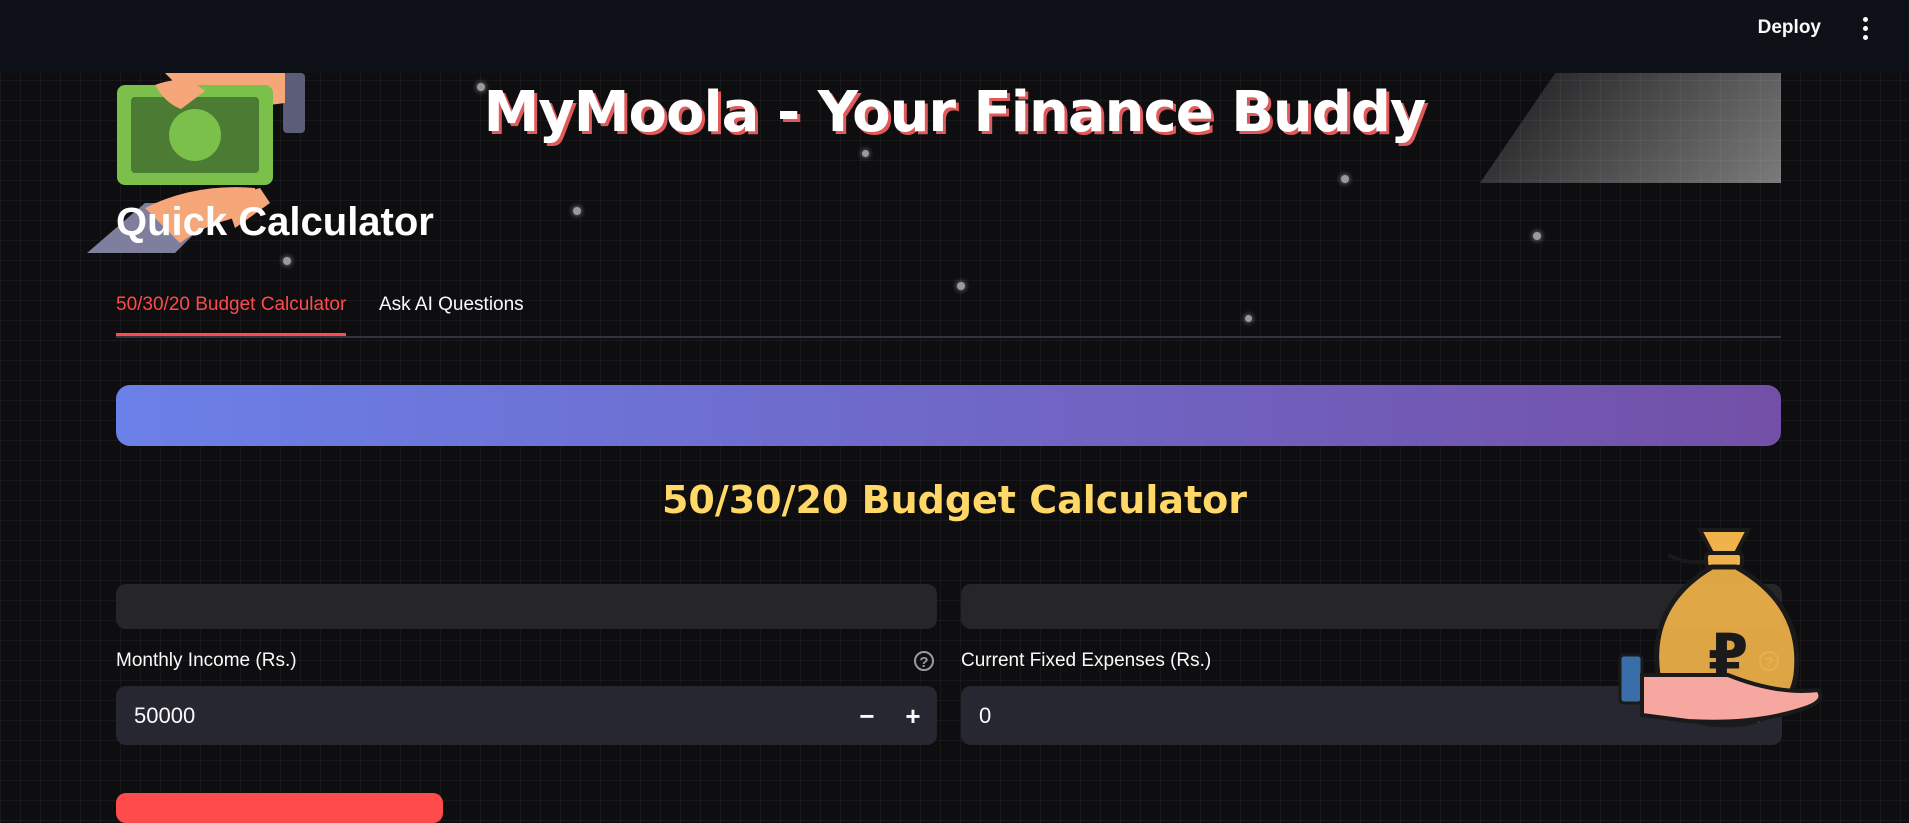 This screenshot has width=1909, height=823. Describe the element at coordinates (955, 112) in the screenshot. I see `app-title: MyMoola - Your Finance Buddy` at that location.